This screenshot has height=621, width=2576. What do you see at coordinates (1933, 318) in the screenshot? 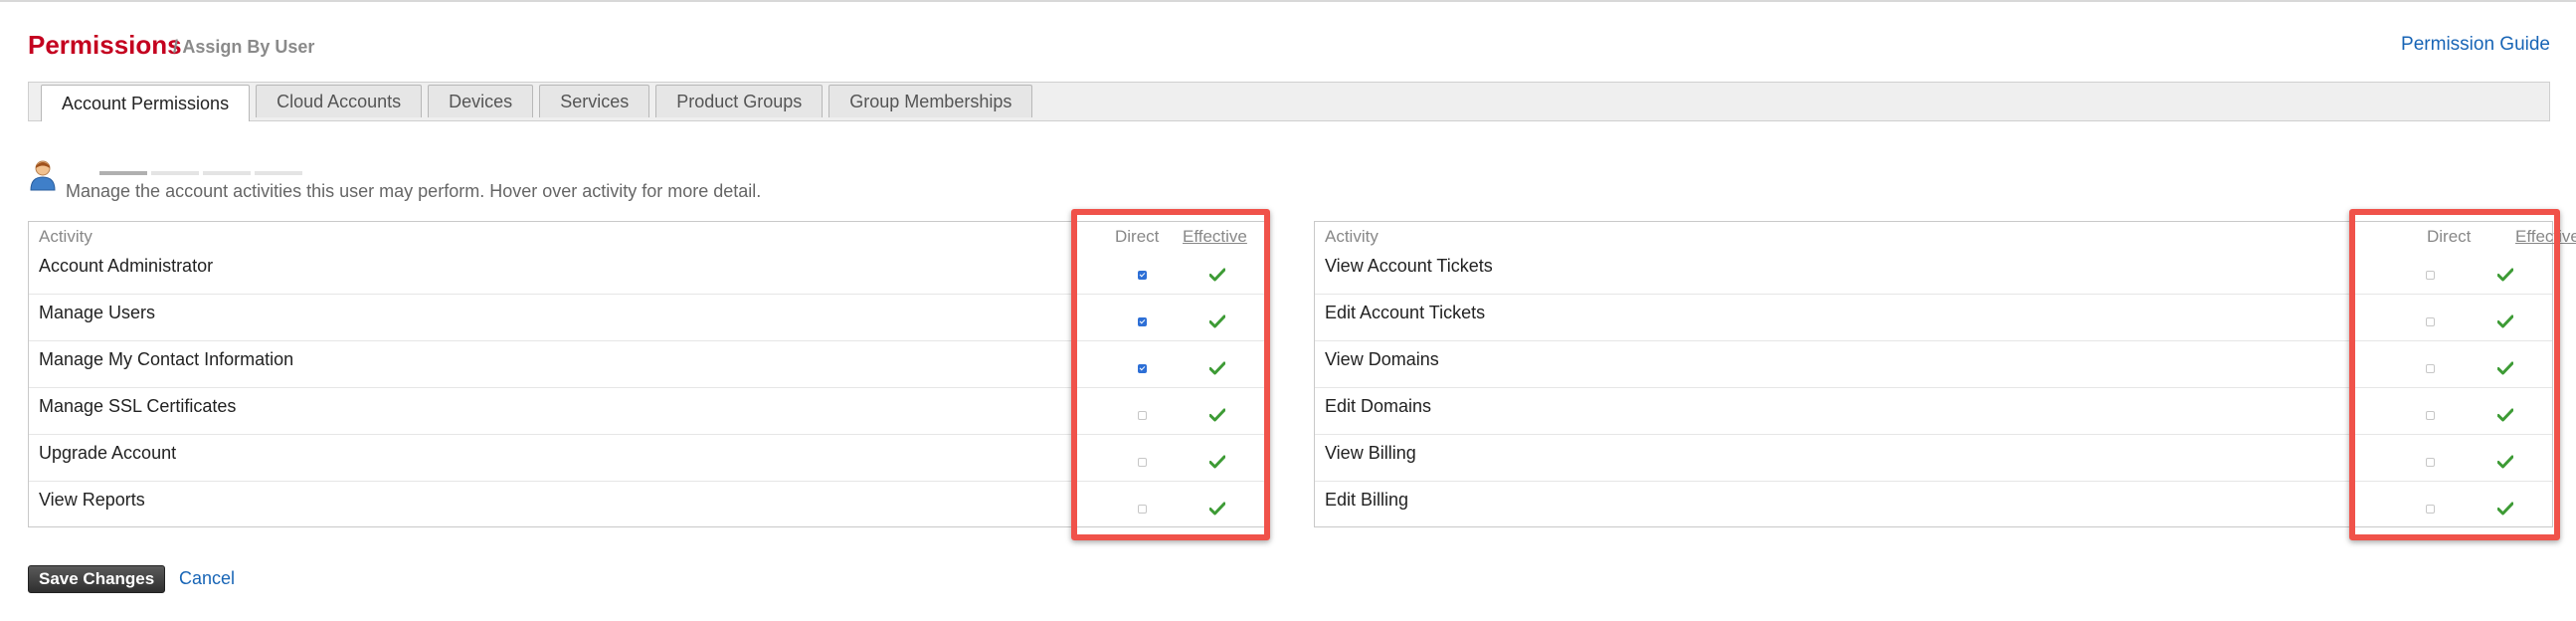
I see `permission-row: Edit Account Tickets` at bounding box center [1933, 318].